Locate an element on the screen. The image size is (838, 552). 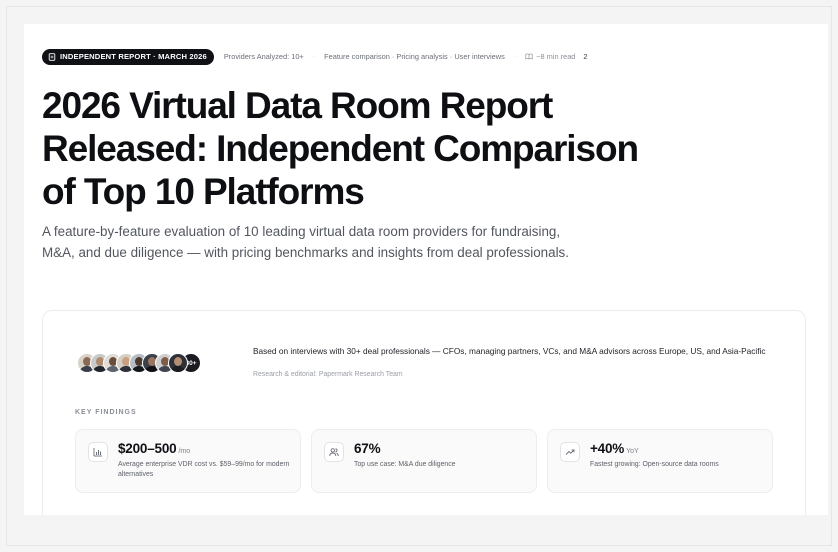
finding-description: Fastest growing: Open-source data rooms is located at coordinates (654, 464).